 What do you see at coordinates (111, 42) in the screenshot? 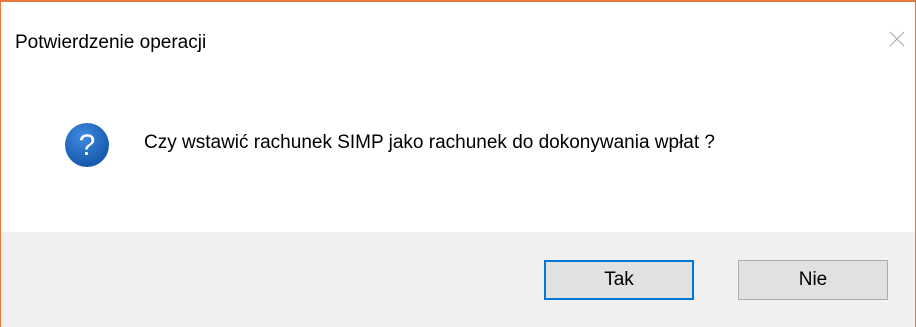
I see `dialog-title: Potwierdzenie operacji` at bounding box center [111, 42].